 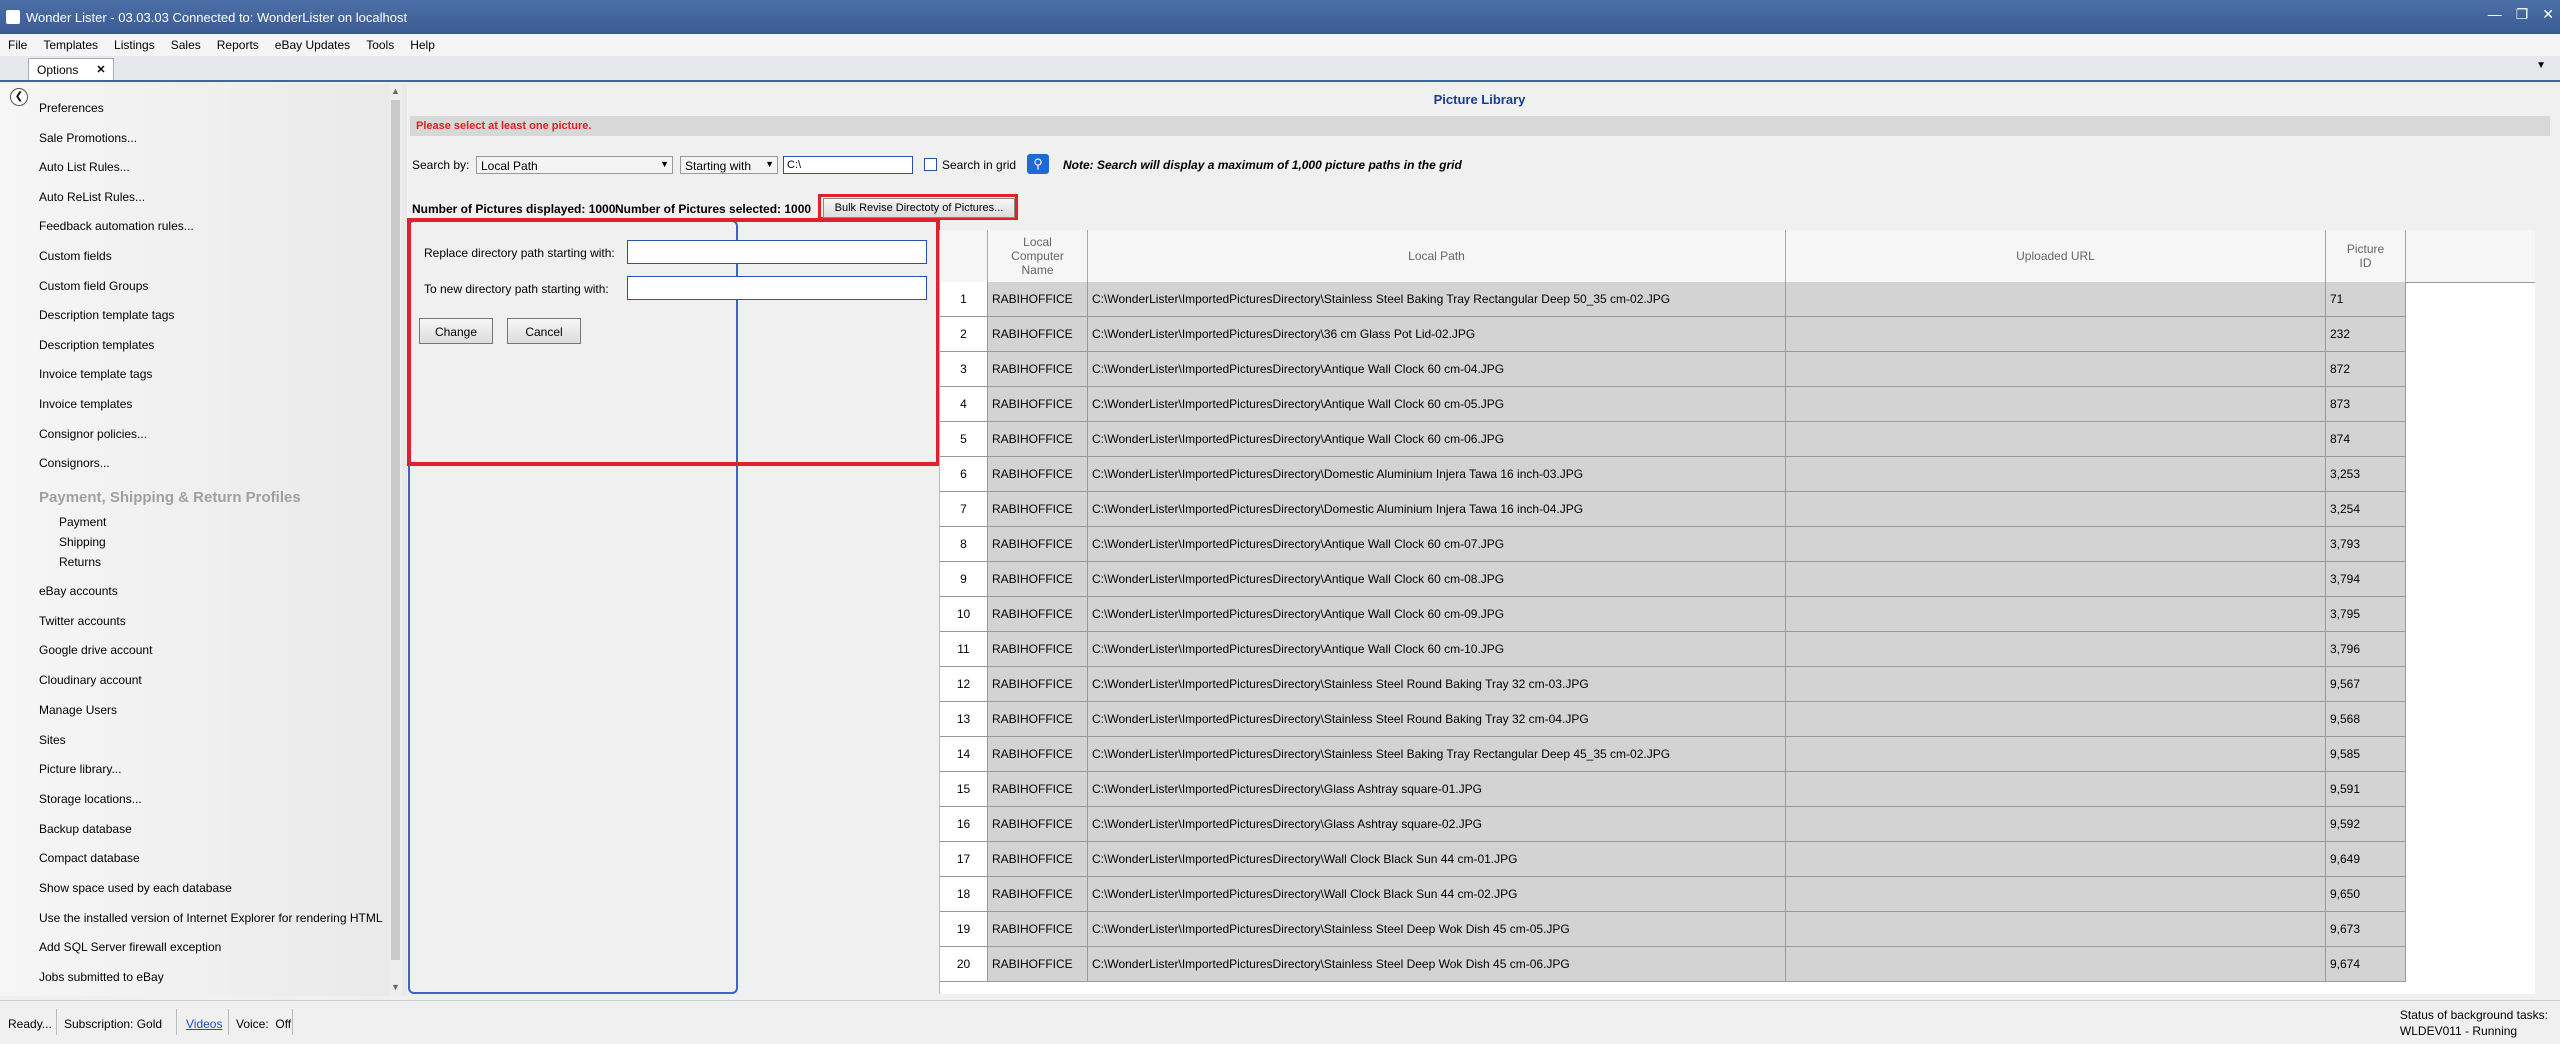 I want to click on row-number-cell: 3, so click(x=964, y=369).